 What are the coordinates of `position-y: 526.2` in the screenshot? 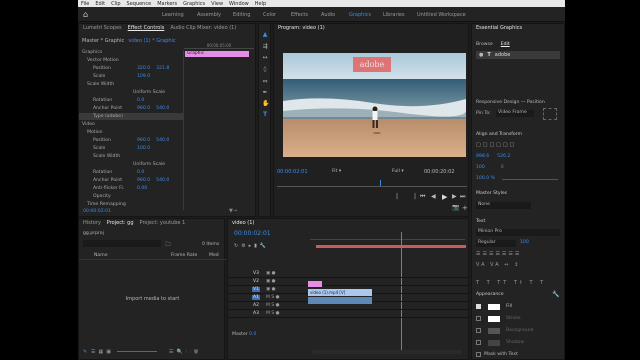 It's located at (503, 156).